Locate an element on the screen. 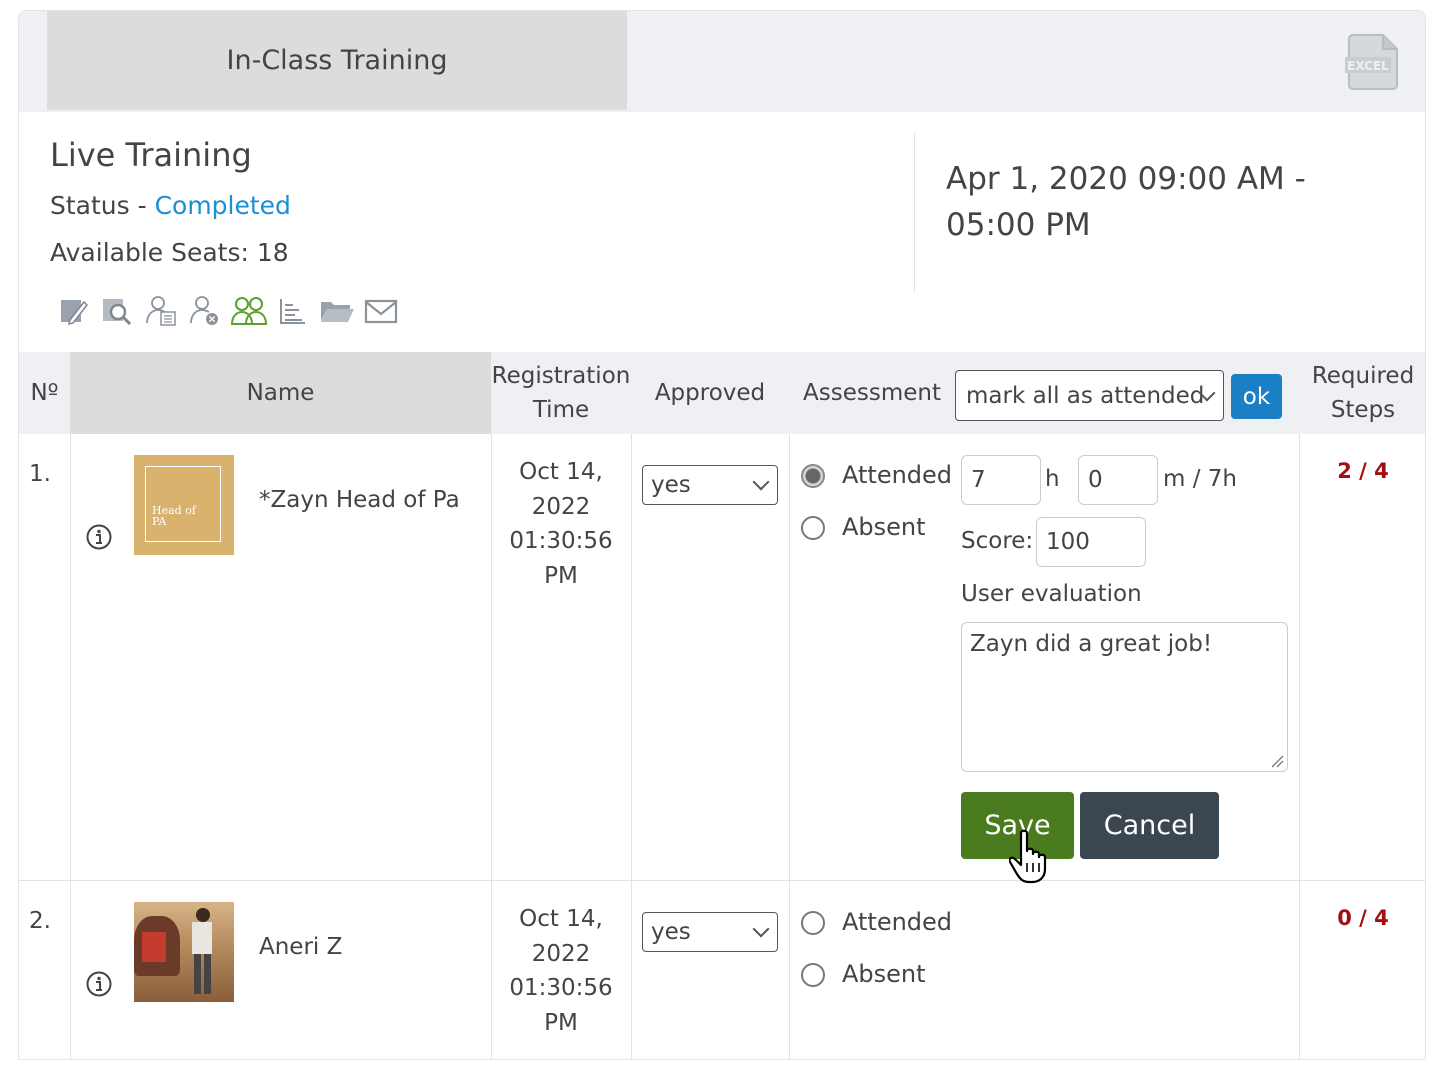 The width and height of the screenshot is (1442, 1074). score-label: Score: is located at coordinates (997, 541).